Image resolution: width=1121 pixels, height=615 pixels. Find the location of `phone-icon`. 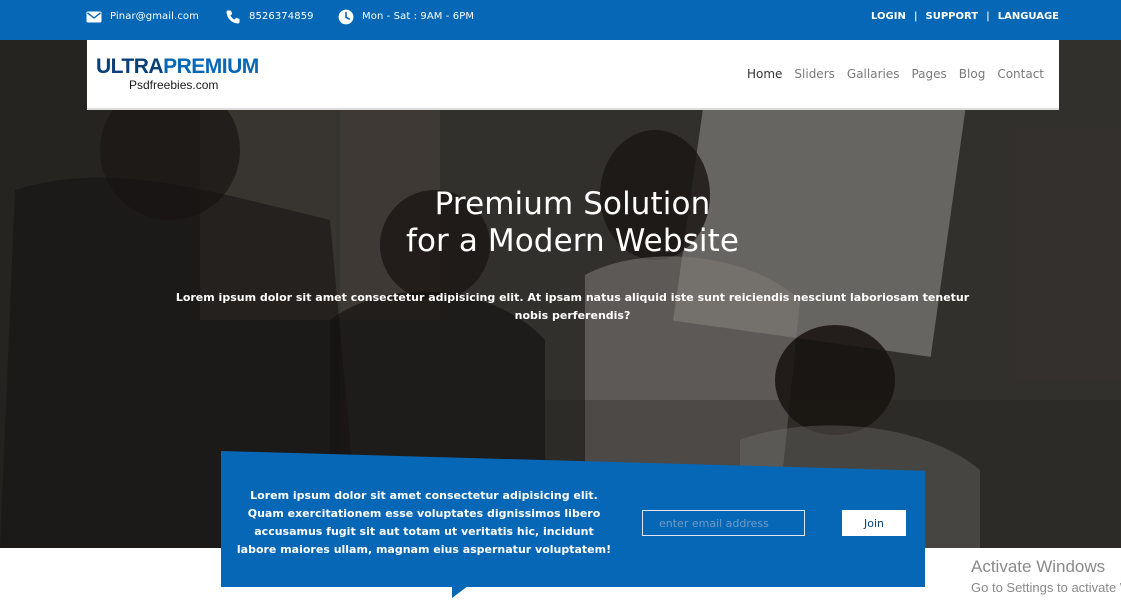

phone-icon is located at coordinates (233, 17).